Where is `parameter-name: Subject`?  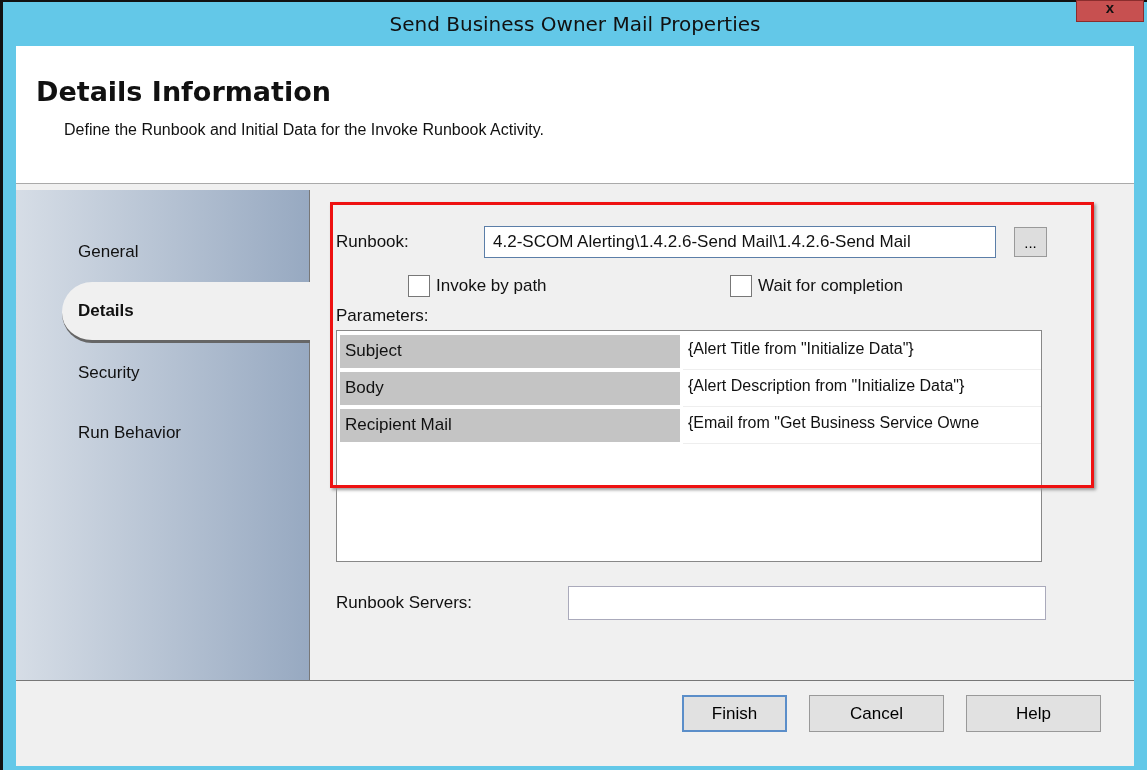 parameter-name: Subject is located at coordinates (510, 351).